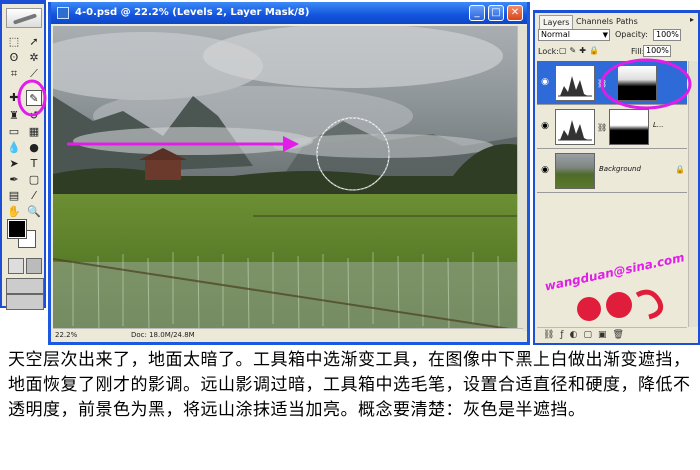 This screenshot has height=470, width=700. What do you see at coordinates (657, 51) in the screenshot?
I see `fill-field: 100%` at bounding box center [657, 51].